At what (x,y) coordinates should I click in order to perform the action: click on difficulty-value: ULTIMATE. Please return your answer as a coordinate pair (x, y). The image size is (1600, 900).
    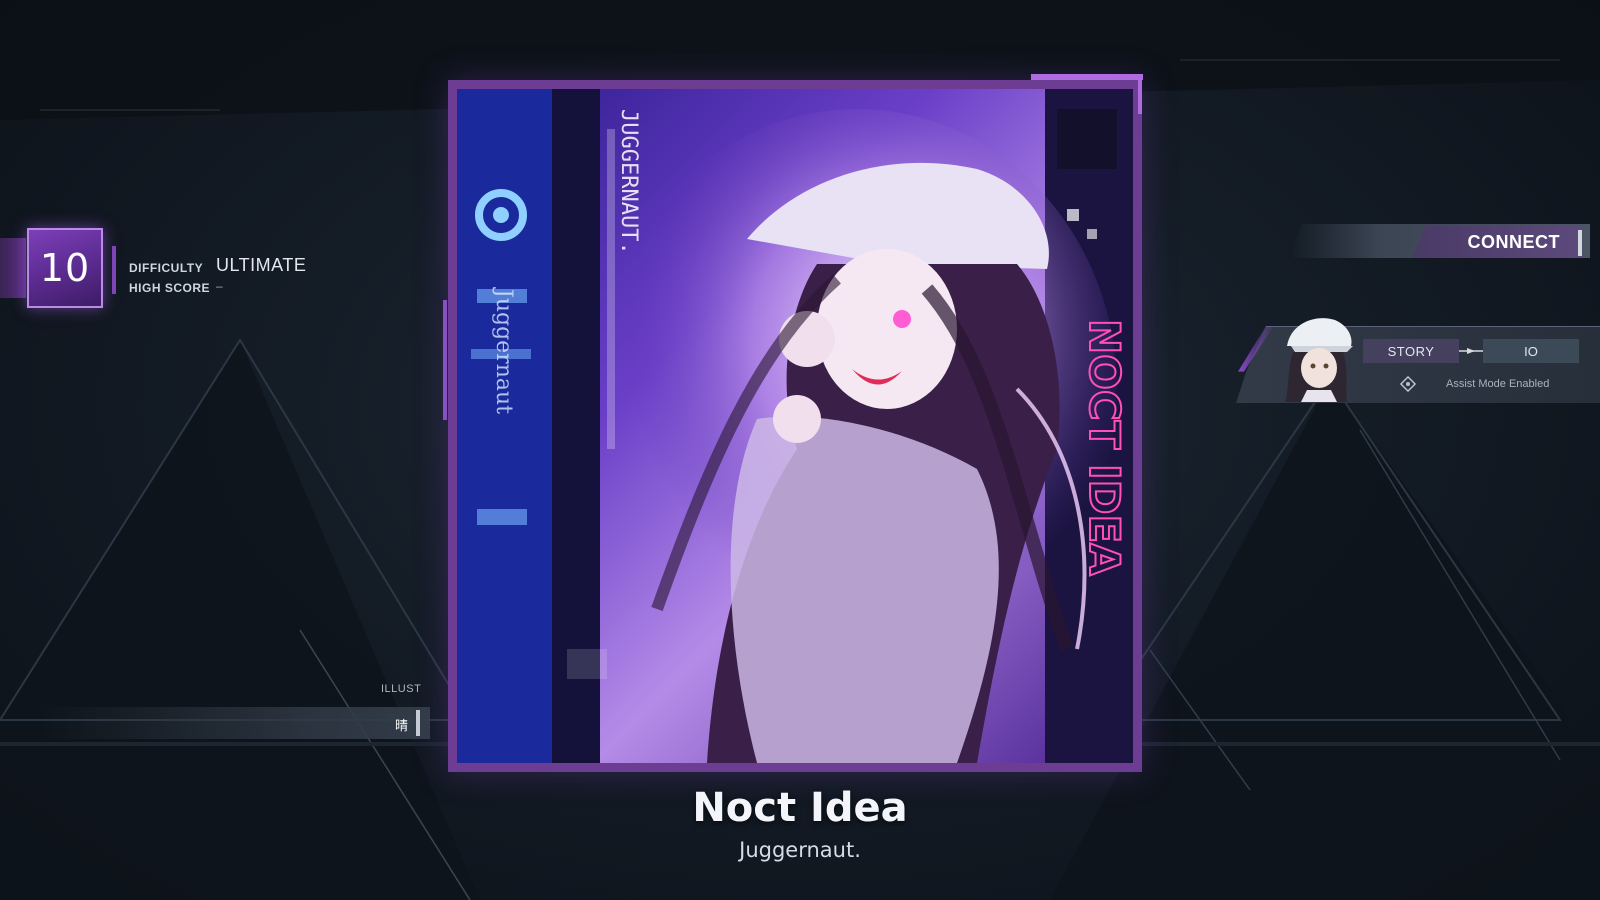
    Looking at the image, I should click on (261, 265).